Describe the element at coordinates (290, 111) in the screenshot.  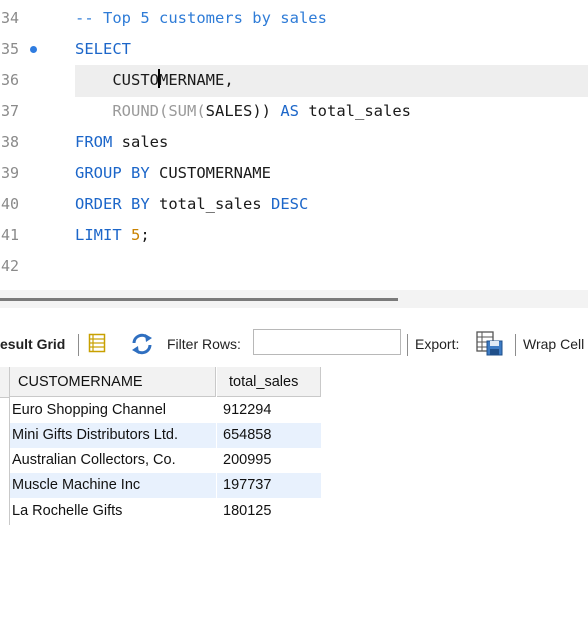
I see `code-token: AS` at that location.